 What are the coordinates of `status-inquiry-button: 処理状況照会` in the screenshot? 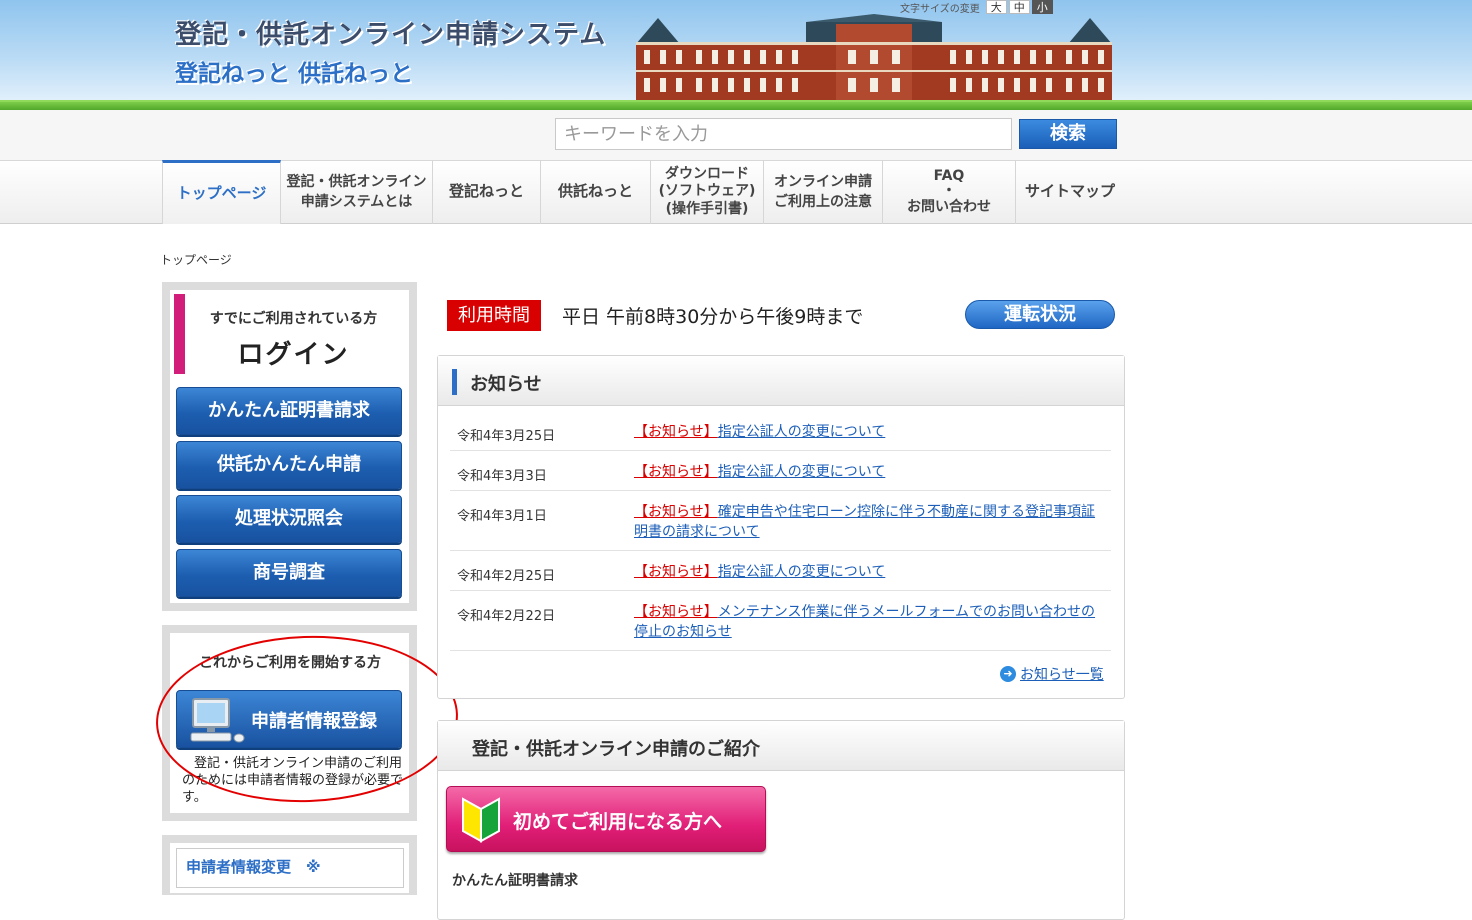 It's located at (289, 519).